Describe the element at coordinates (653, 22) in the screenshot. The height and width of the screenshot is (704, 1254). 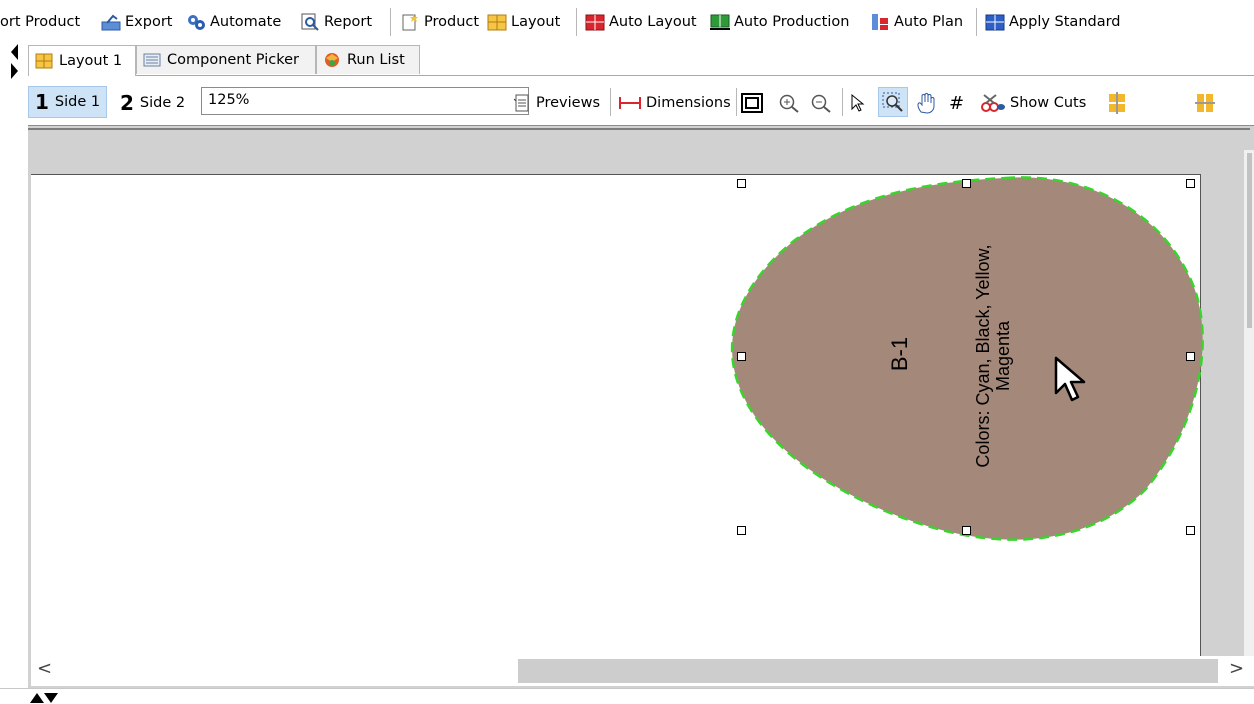
I see `auto-layout-label: Auto Layout` at that location.